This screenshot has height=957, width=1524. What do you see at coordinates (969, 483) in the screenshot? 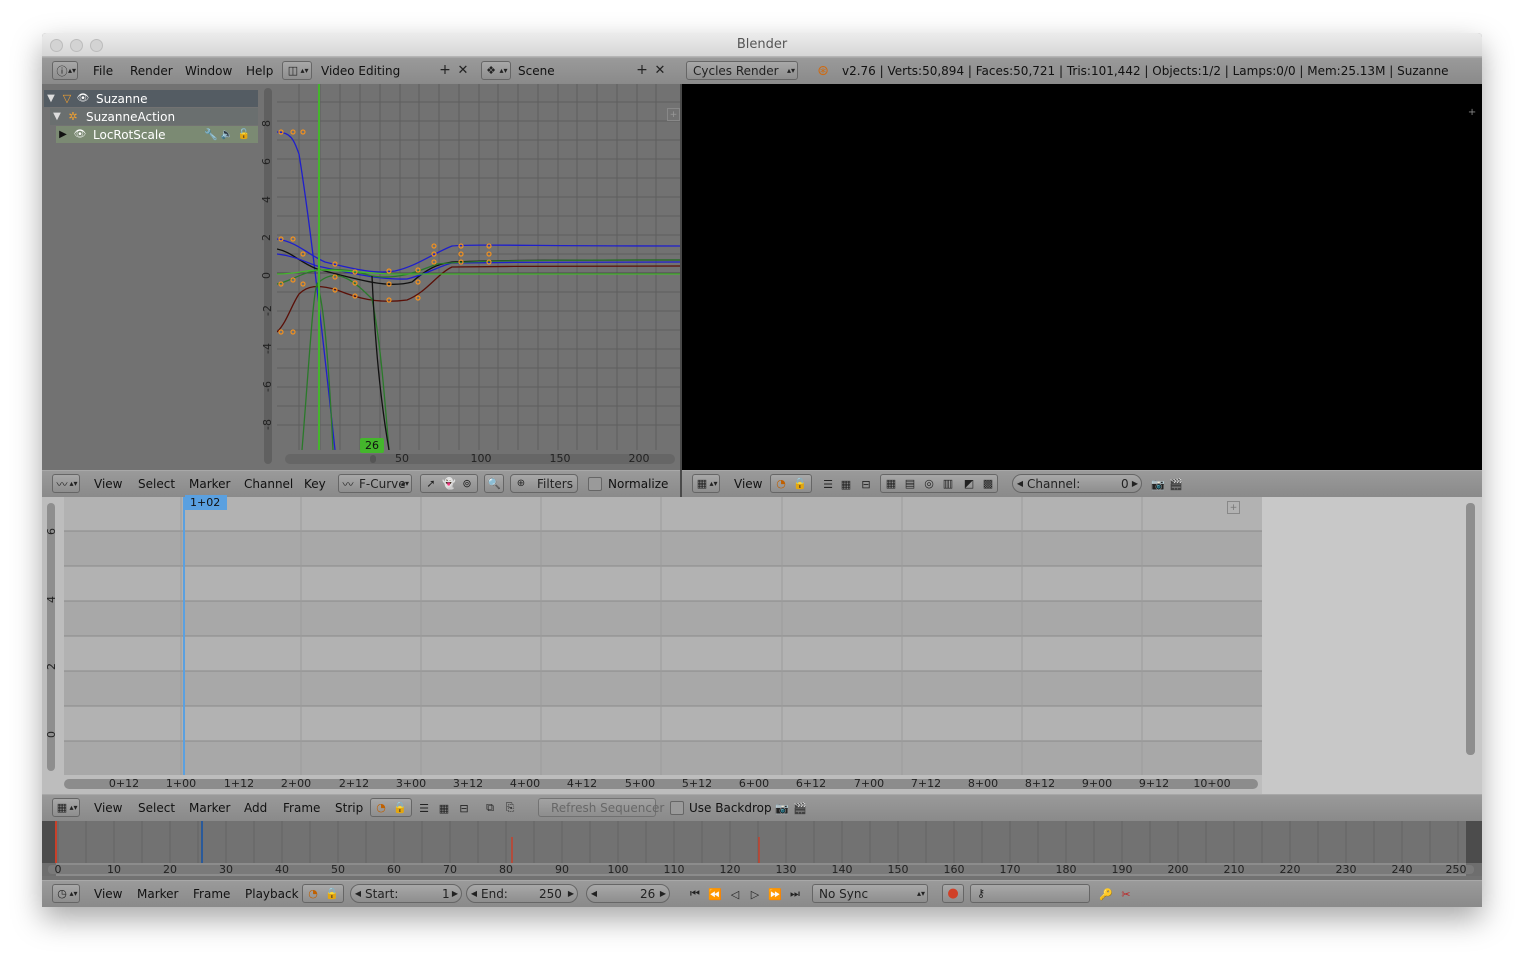
I see `overlay-icon: ◩` at bounding box center [969, 483].